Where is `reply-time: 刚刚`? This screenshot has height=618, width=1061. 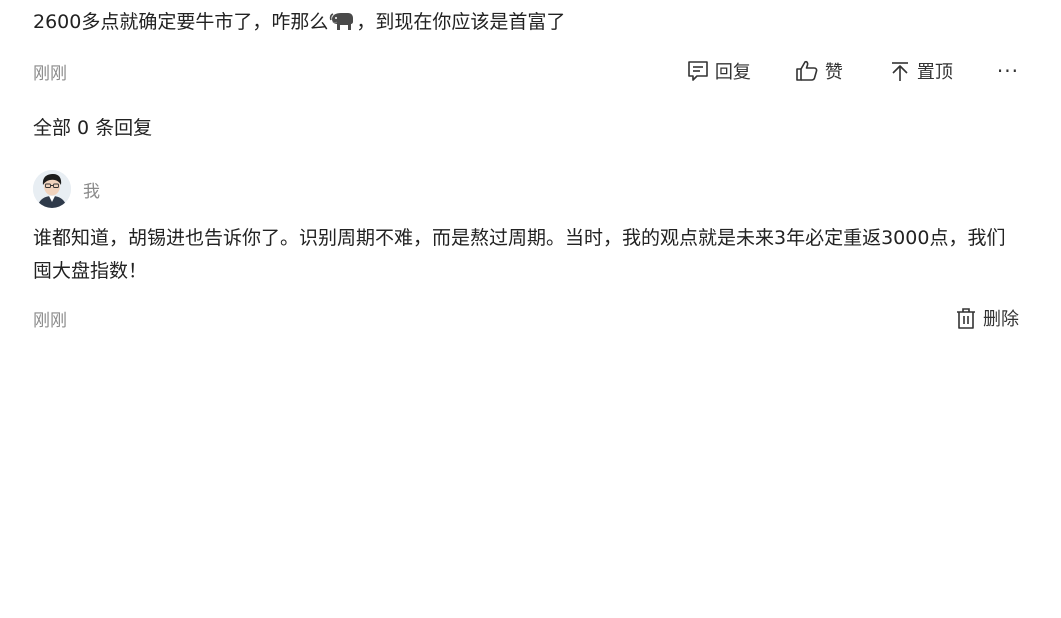
reply-time: 刚刚 is located at coordinates (50, 320).